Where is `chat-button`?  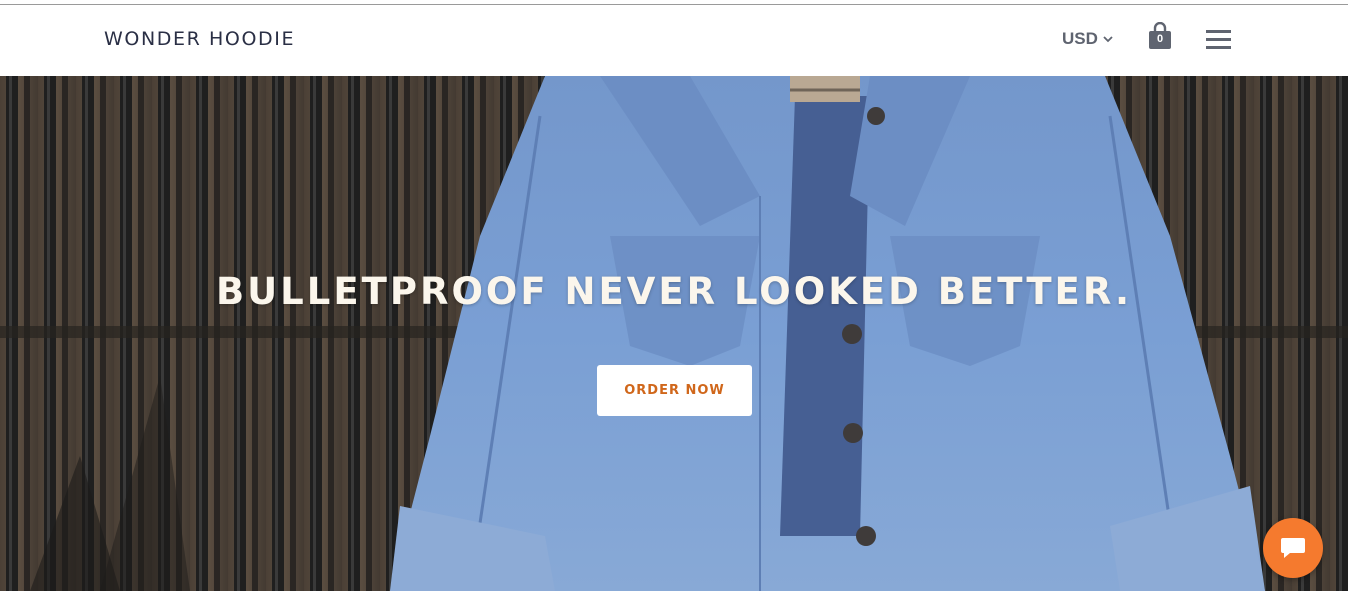 chat-button is located at coordinates (1293, 548).